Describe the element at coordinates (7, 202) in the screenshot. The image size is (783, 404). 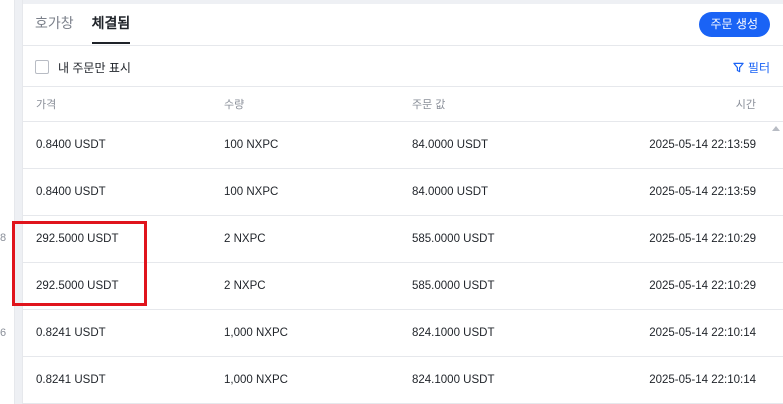
I see `adjacent-panel-edge: 8 6` at that location.